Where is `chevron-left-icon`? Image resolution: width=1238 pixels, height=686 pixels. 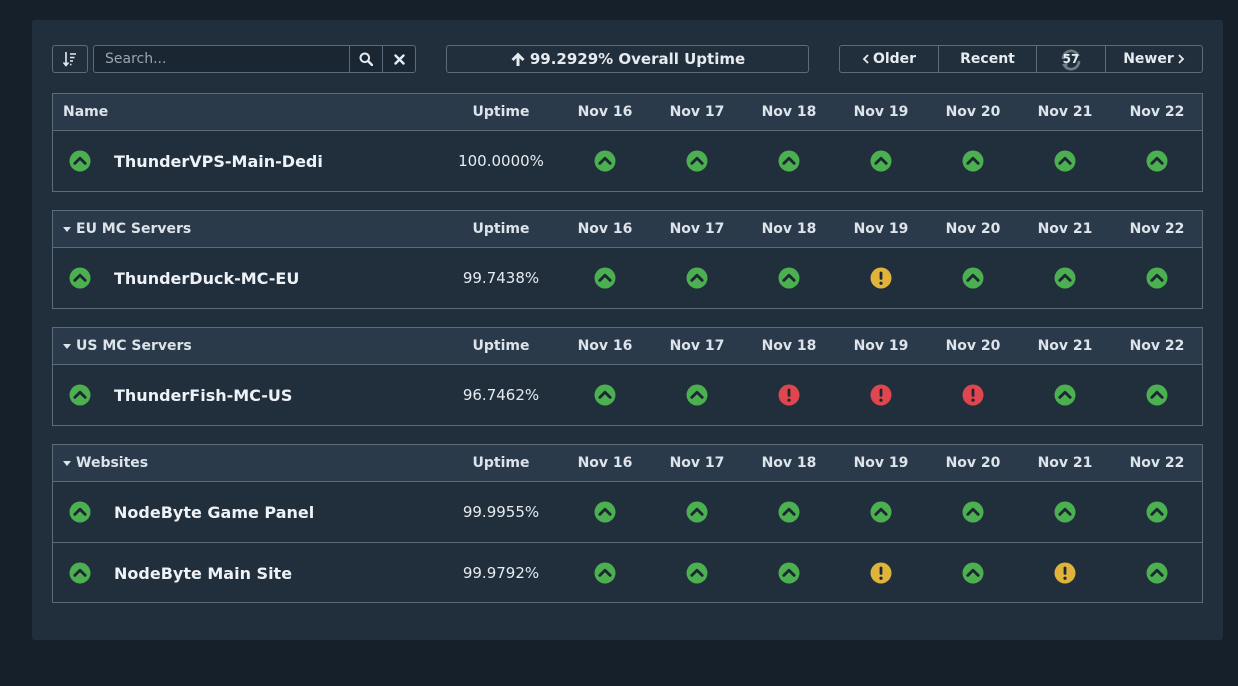
chevron-left-icon is located at coordinates (865, 59).